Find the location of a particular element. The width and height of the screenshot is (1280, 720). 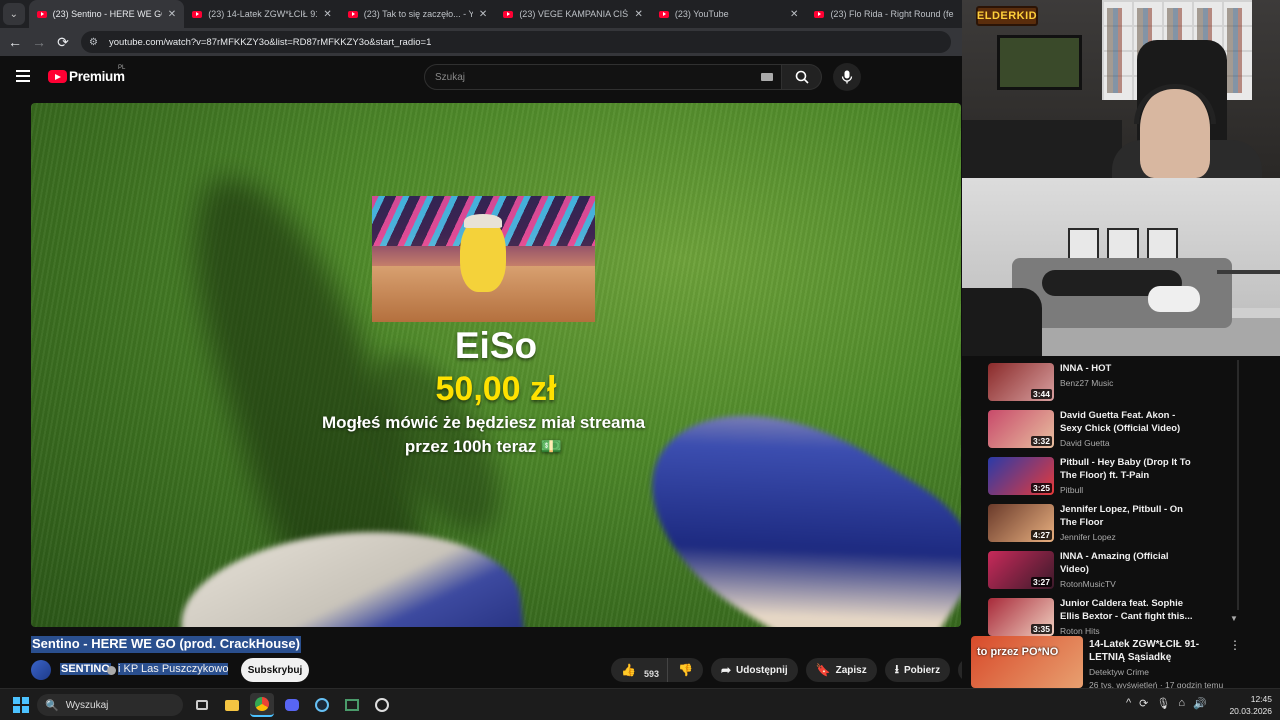

reco-channel: David Guetta is located at coordinates (1085, 443).